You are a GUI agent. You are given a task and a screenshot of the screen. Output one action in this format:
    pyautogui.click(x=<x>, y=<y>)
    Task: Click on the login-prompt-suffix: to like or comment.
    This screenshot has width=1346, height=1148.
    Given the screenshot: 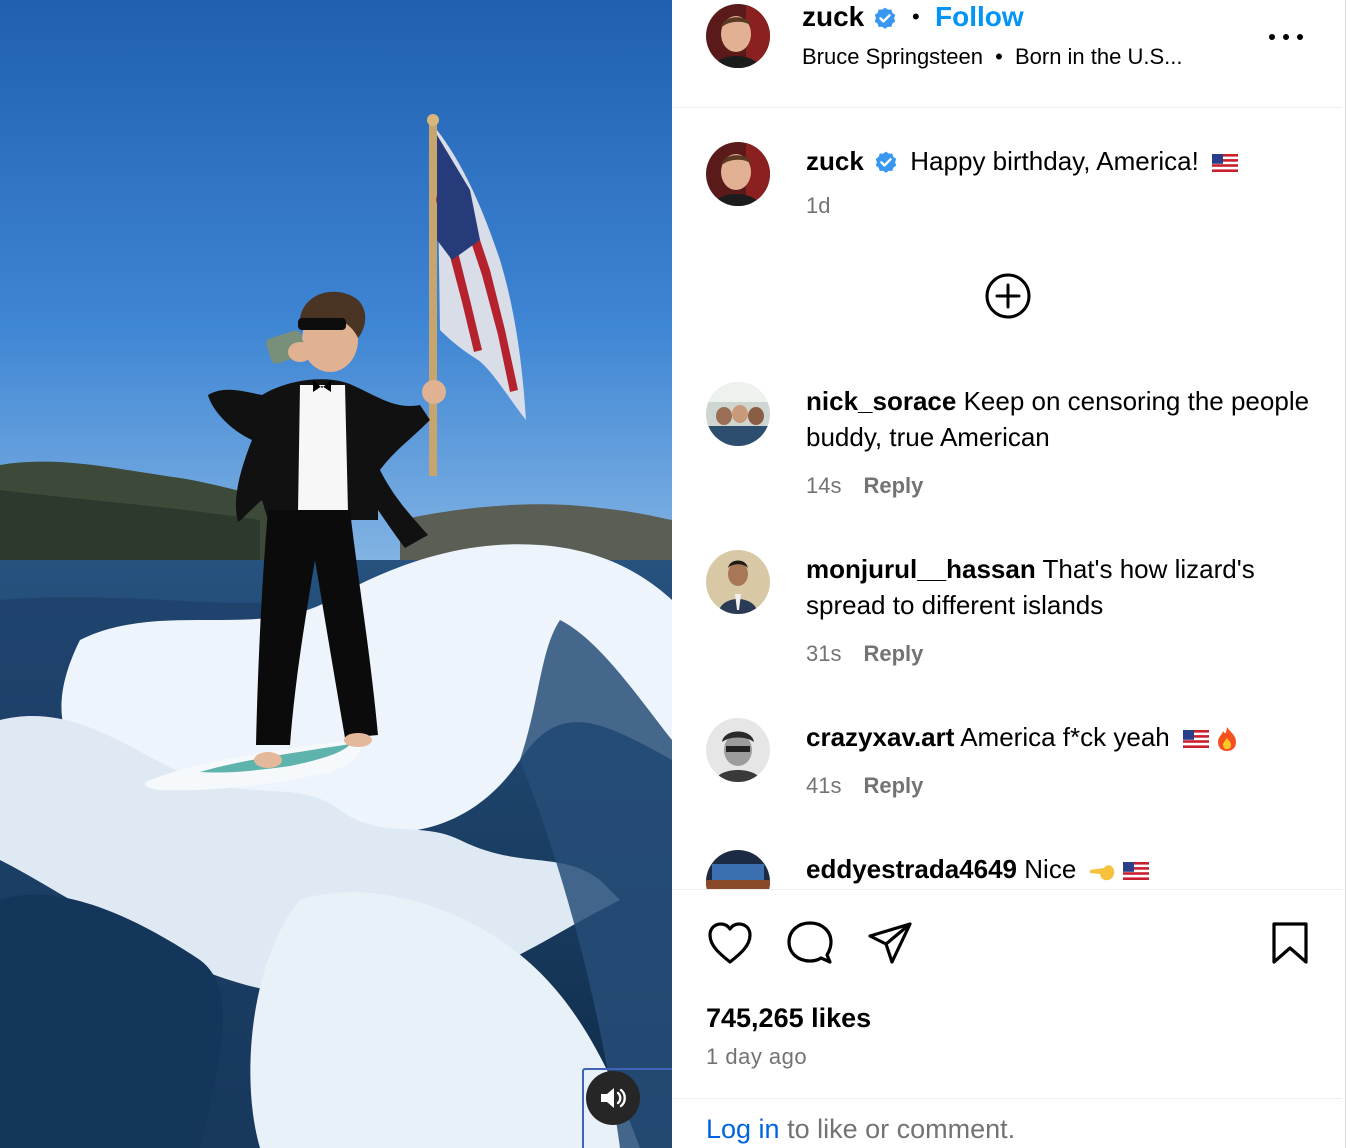 What is the action you would take?
    pyautogui.click(x=897, y=1129)
    